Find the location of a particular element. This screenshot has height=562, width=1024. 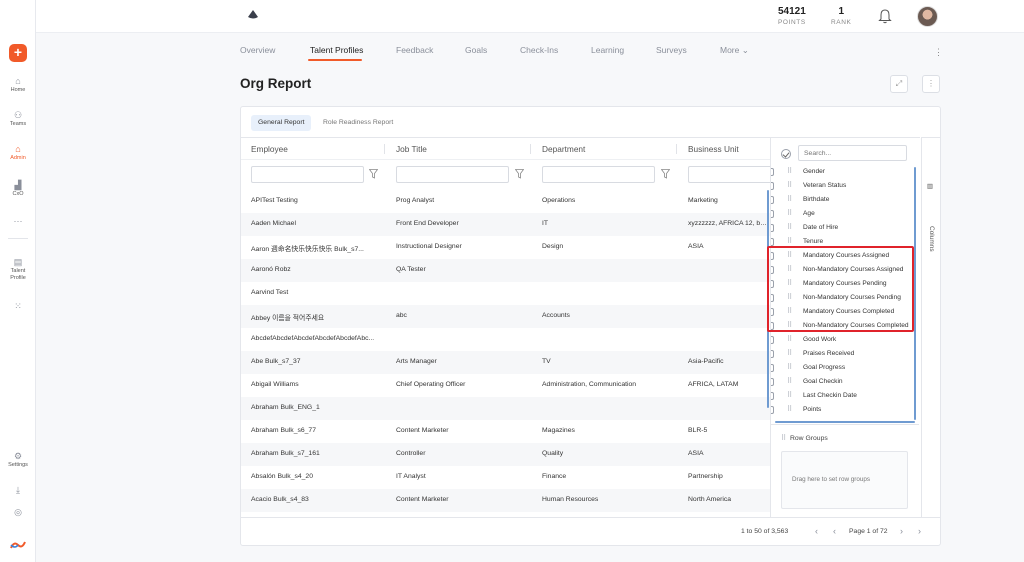

column-list-item: ⠿ Praises Received is located at coordinates (845, 354).